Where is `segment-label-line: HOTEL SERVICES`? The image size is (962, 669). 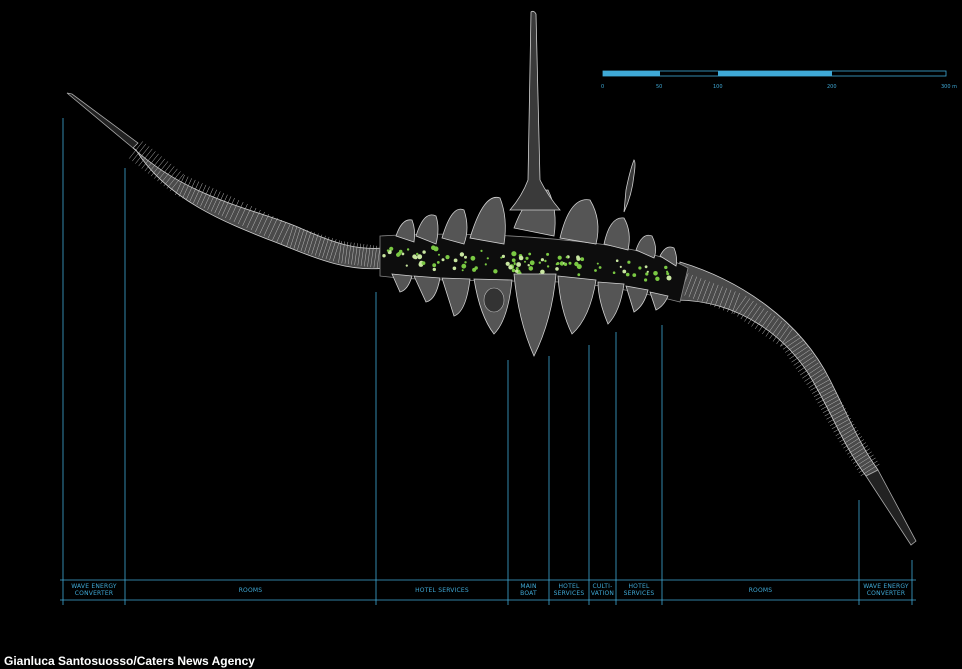 segment-label-line: HOTEL SERVICES is located at coordinates (442, 590).